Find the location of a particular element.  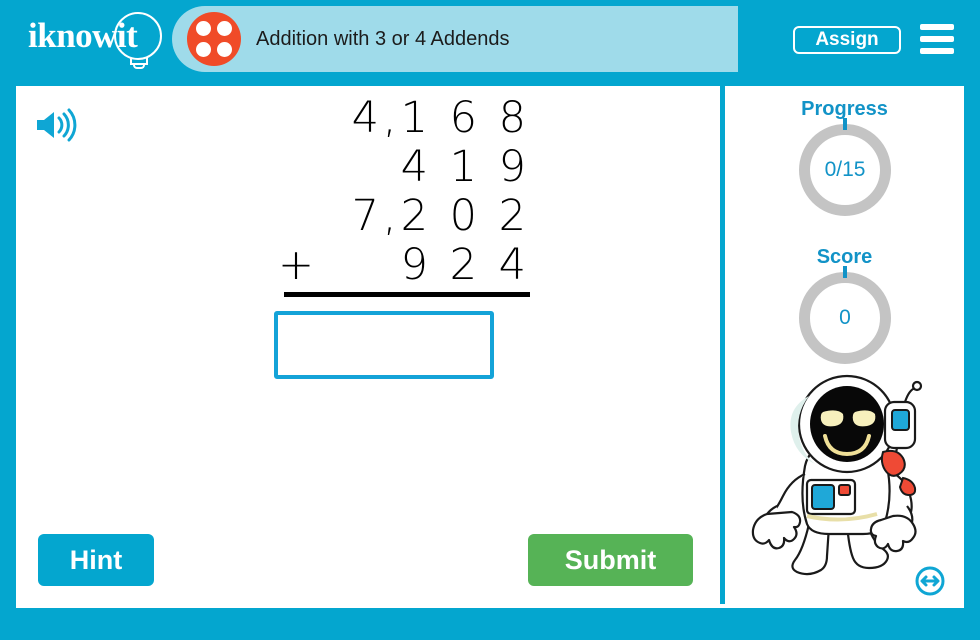

addend-row: 4,1 6 8 is located at coordinates (396, 118).